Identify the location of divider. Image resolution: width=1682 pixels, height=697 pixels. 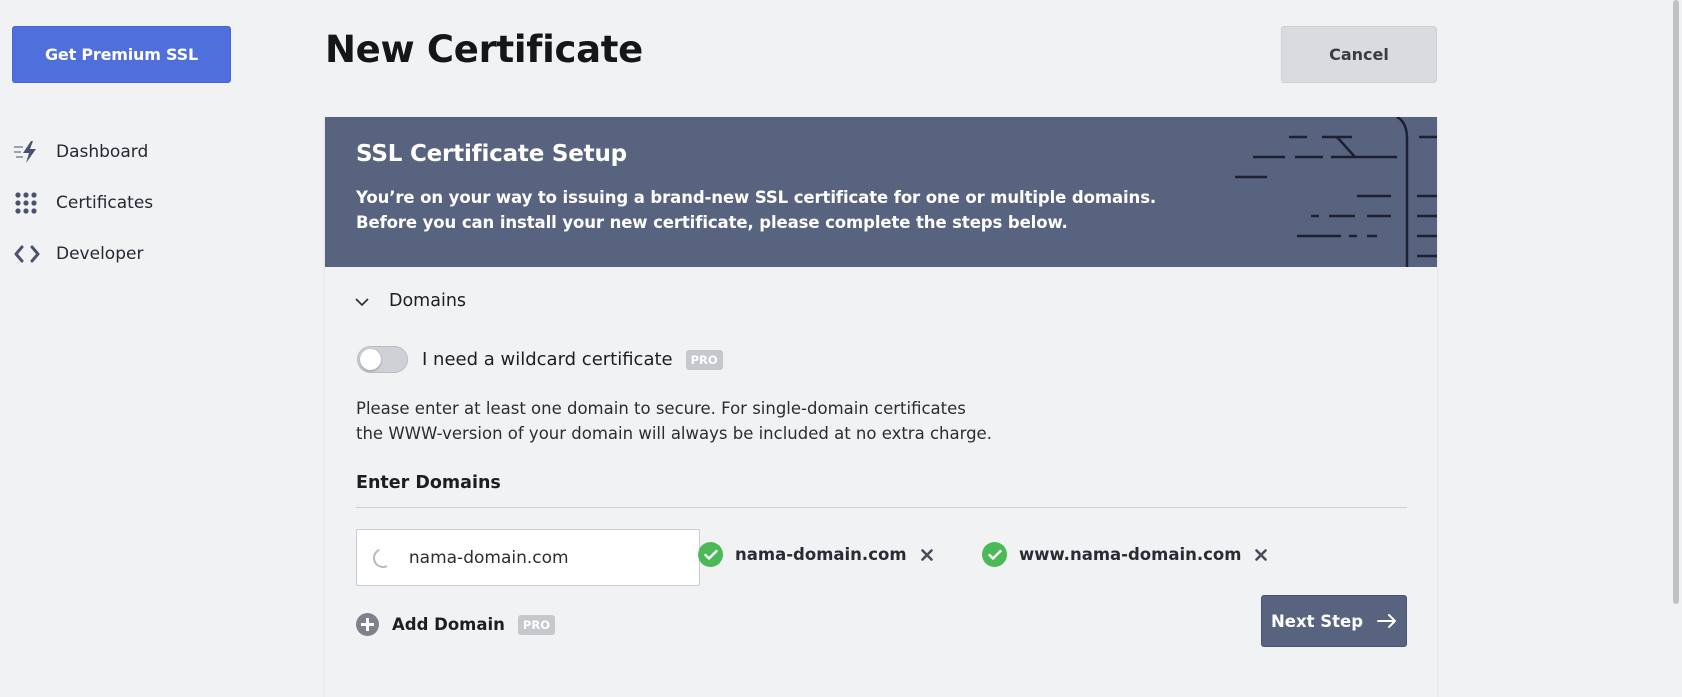
(881, 507).